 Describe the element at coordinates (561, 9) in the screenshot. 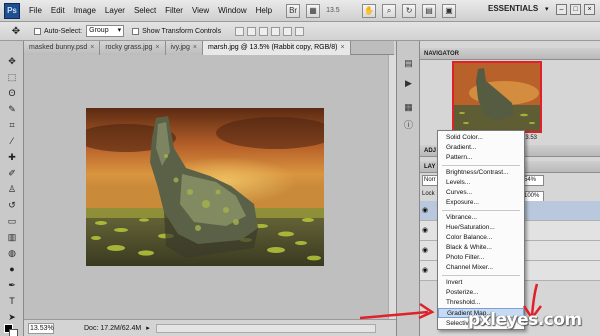

I see `minimize-button: –` at that location.